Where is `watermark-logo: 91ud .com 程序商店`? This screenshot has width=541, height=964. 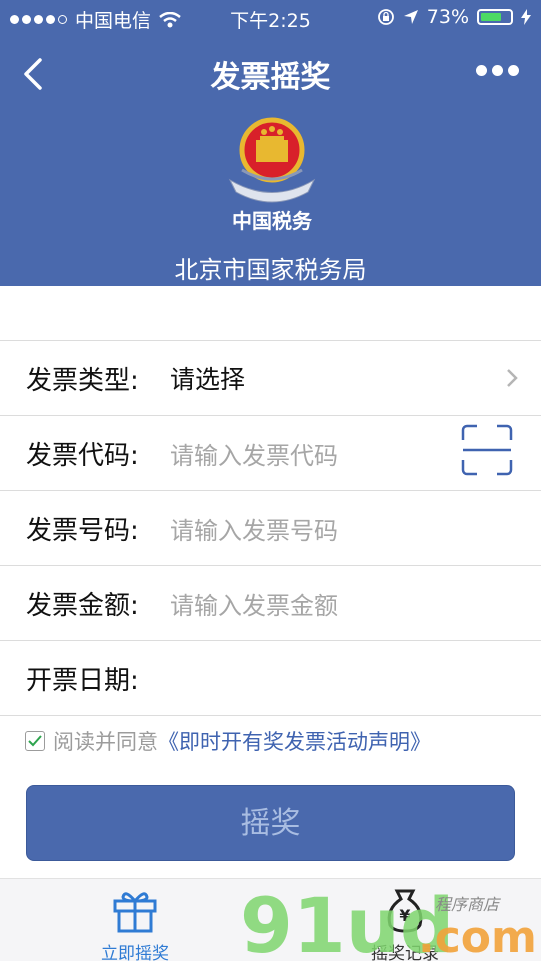 watermark-logo: 91ud .com 程序商店 is located at coordinates (388, 920).